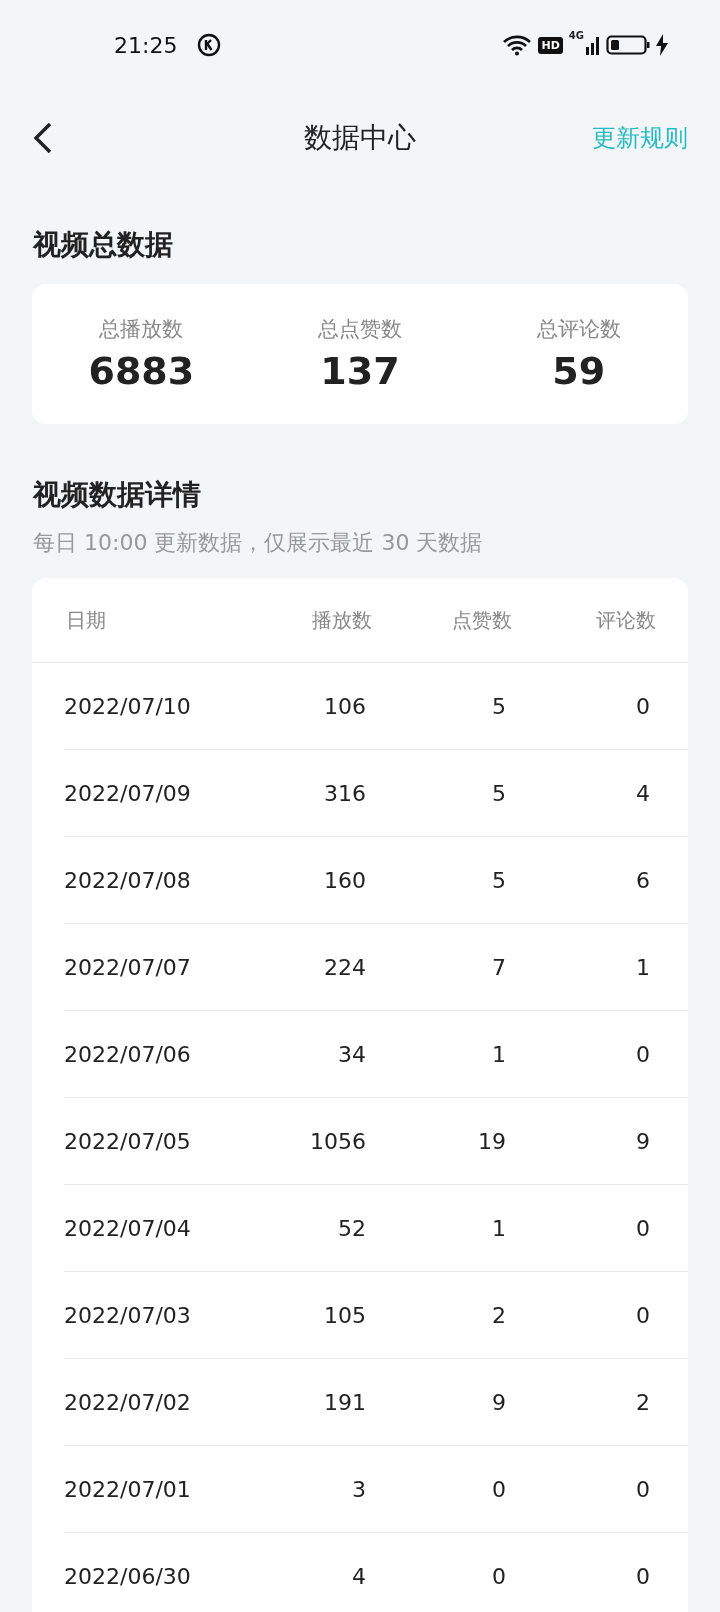 The height and width of the screenshot is (1612, 720). What do you see at coordinates (128, 1489) in the screenshot?
I see `table-cell-text: 2022/07/01` at bounding box center [128, 1489].